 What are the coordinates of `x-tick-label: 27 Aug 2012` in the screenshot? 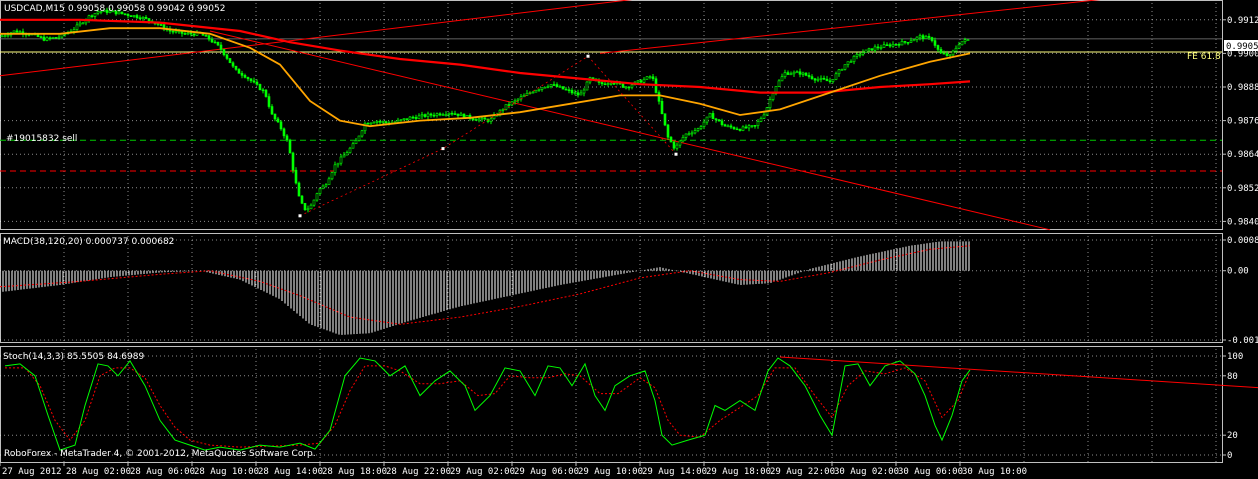 It's located at (32, 472).